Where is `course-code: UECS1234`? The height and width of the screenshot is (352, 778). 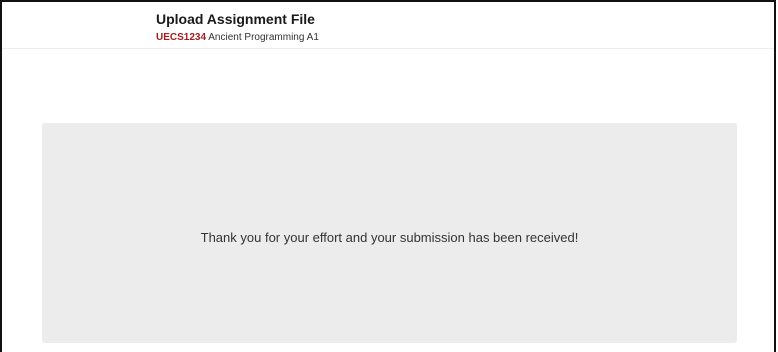
course-code: UECS1234 is located at coordinates (181, 37).